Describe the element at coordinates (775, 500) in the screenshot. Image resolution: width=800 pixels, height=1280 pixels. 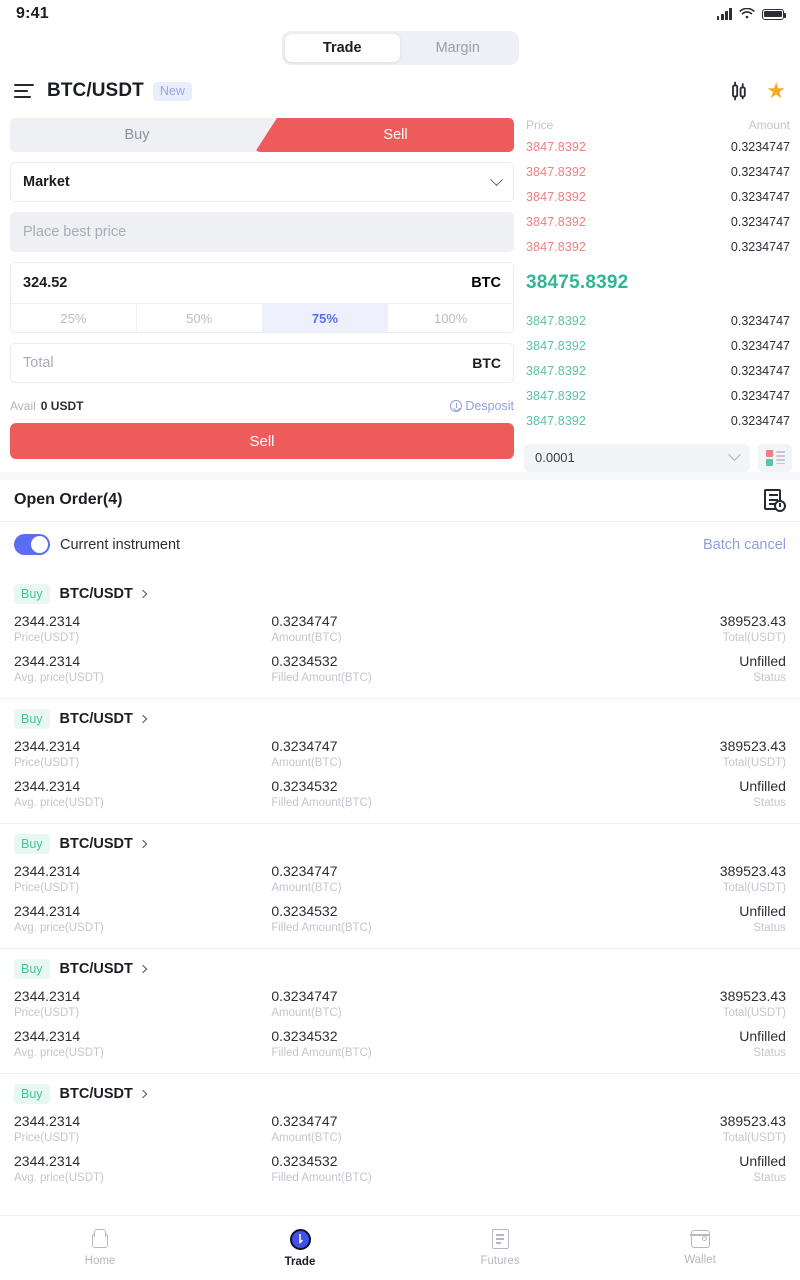
I see `order-history-icon` at that location.